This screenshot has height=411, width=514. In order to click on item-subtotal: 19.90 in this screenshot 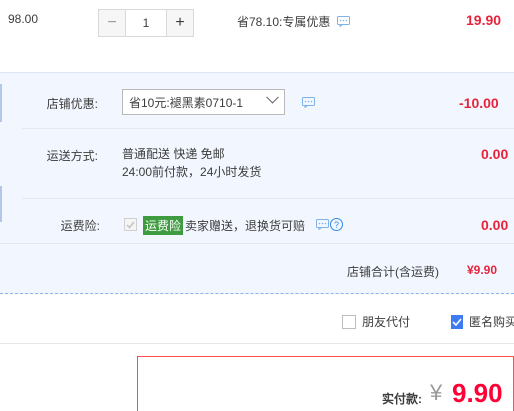, I will do `click(484, 20)`.